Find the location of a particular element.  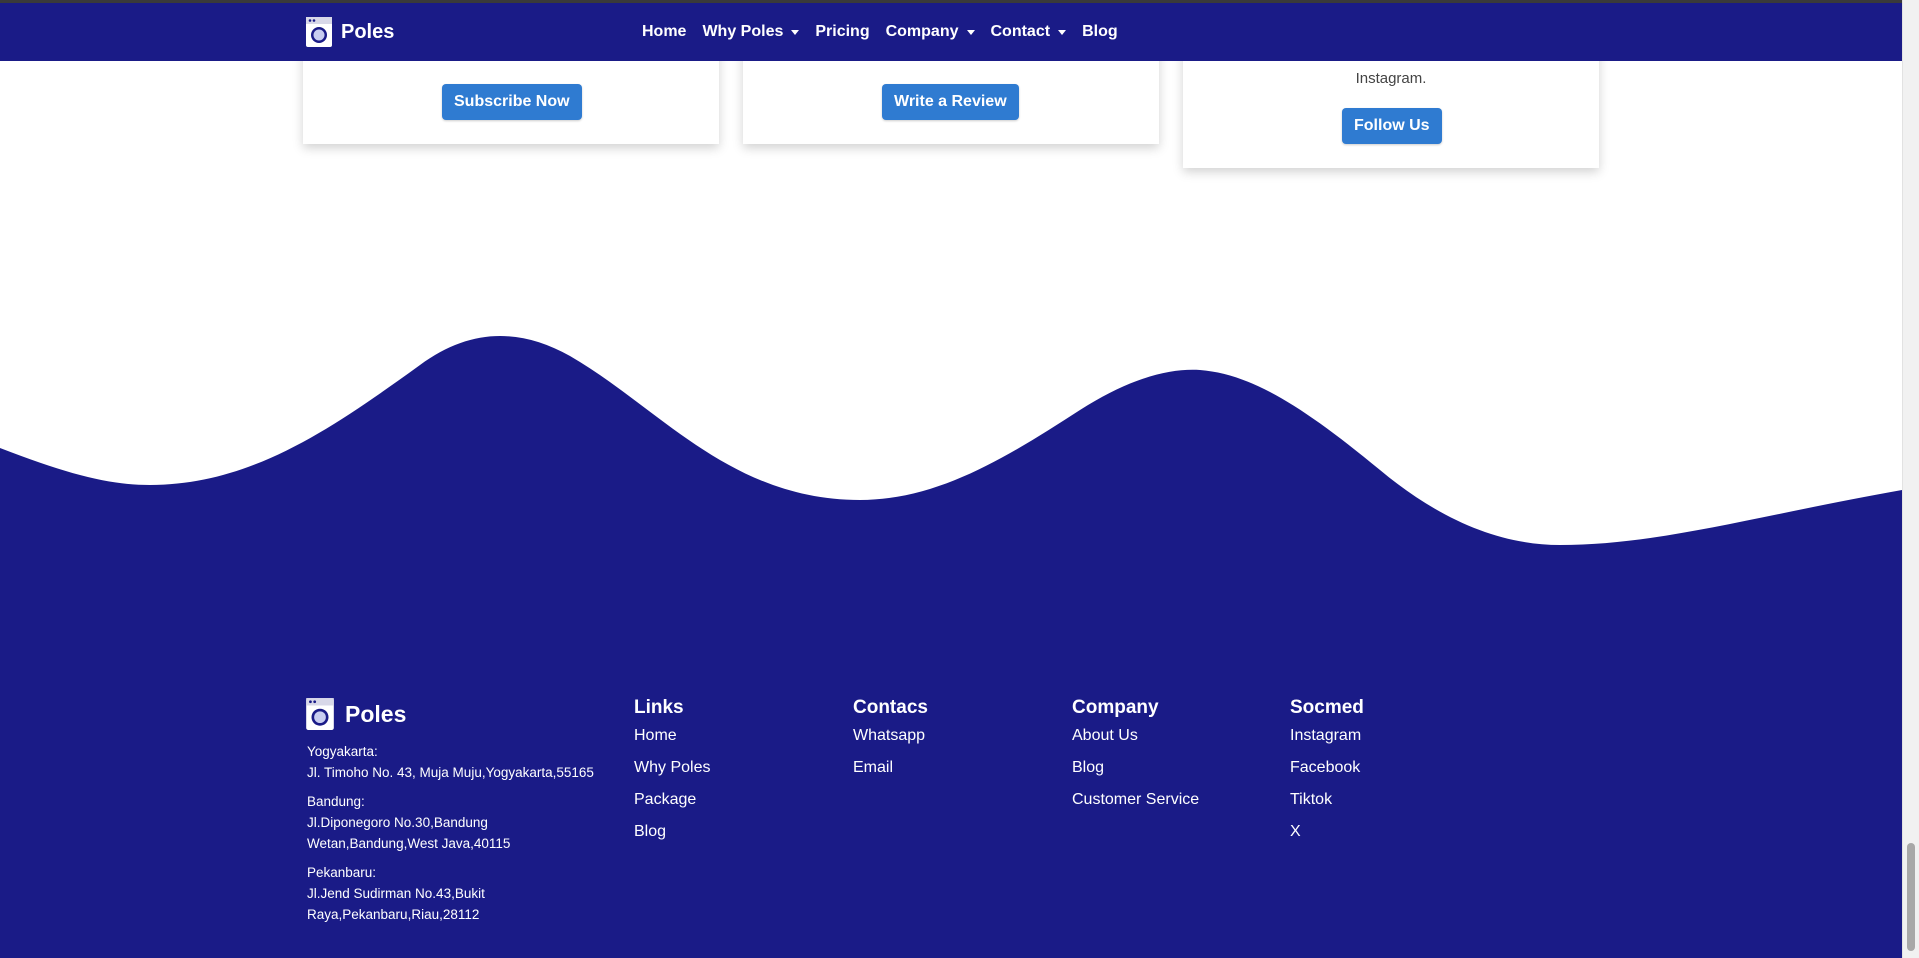

footer-link-instagram: Instagram is located at coordinates (1325, 735).